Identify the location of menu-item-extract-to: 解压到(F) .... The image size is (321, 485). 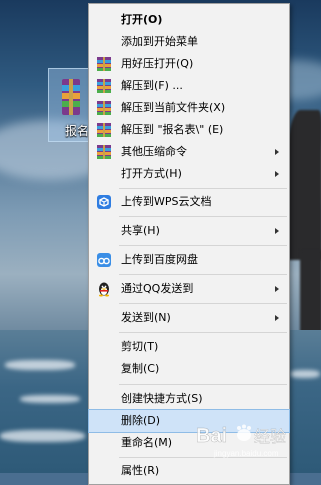
(189, 86).